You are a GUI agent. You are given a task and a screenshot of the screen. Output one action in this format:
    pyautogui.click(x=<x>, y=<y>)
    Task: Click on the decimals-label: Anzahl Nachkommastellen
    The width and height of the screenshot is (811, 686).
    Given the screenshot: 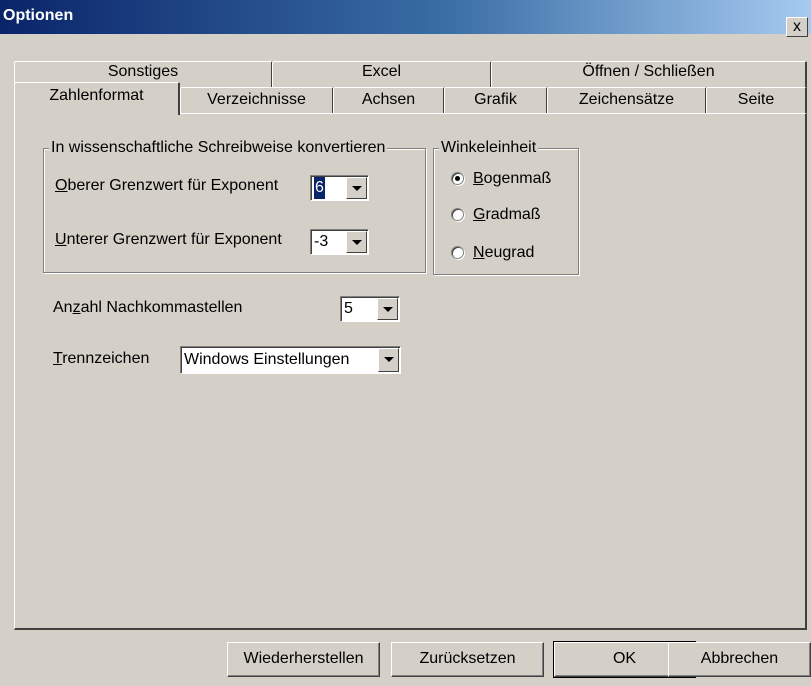 What is the action you would take?
    pyautogui.click(x=147, y=308)
    